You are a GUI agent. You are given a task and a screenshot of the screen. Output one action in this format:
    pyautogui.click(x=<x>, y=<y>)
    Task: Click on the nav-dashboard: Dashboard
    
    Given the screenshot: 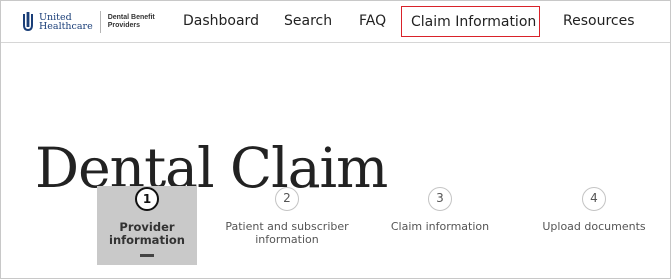 What is the action you would take?
    pyautogui.click(x=221, y=21)
    